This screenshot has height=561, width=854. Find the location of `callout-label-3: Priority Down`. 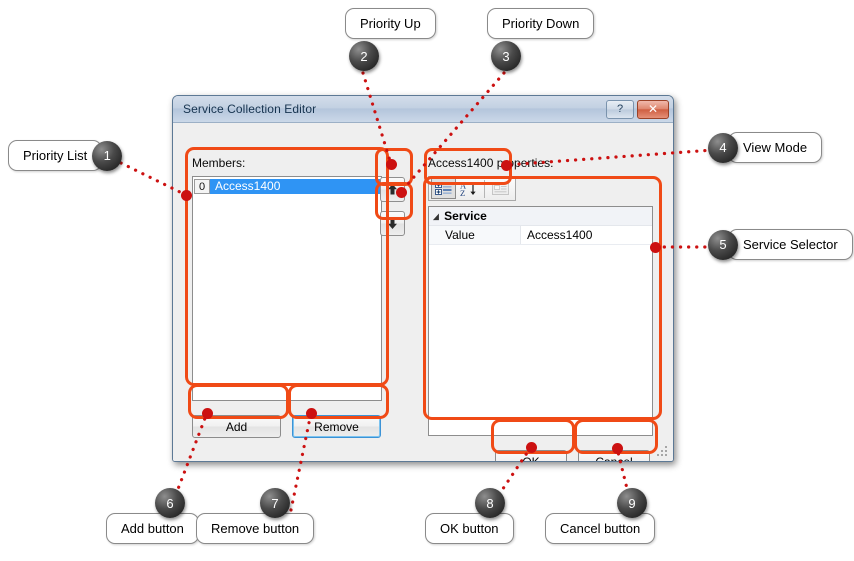

callout-label-3: Priority Down is located at coordinates (541, 23).